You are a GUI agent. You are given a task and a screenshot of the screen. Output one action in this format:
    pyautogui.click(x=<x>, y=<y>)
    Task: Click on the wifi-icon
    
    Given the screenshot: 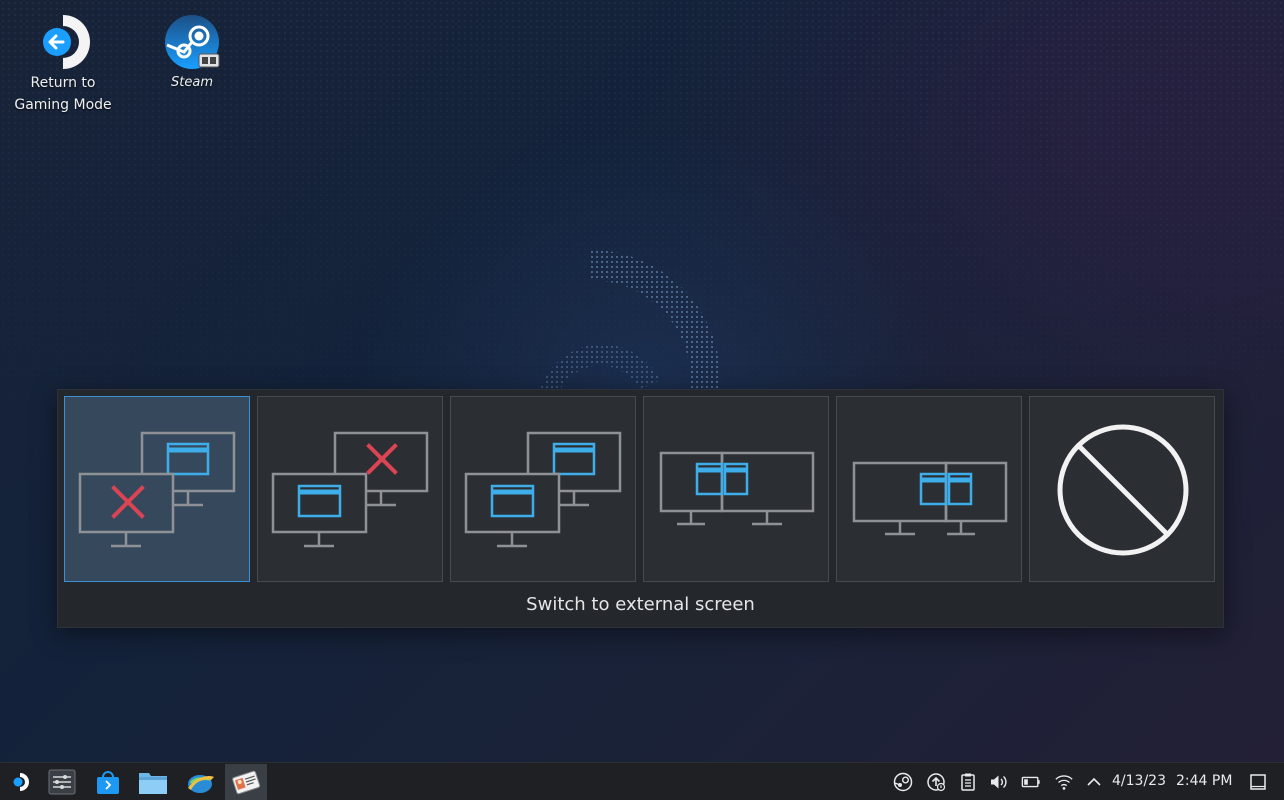 What is the action you would take?
    pyautogui.click(x=1064, y=782)
    